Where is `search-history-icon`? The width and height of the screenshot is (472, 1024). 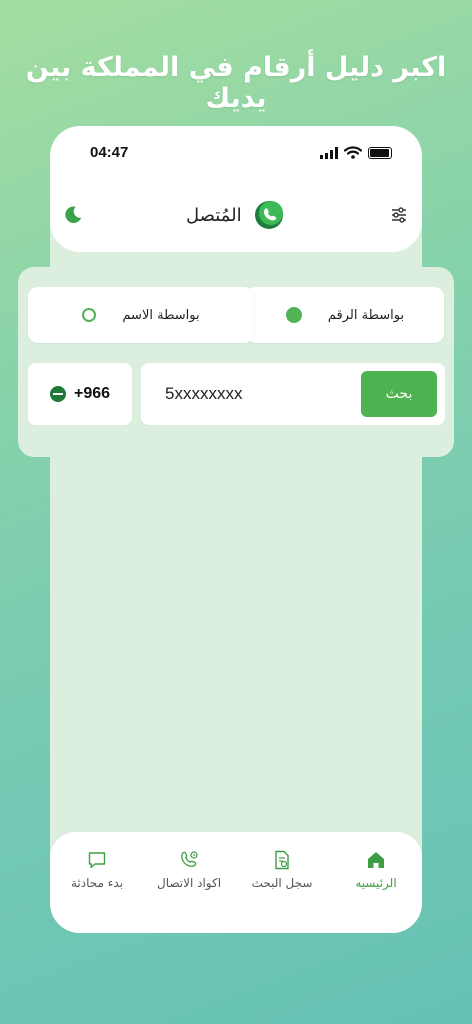 search-history-icon is located at coordinates (282, 860).